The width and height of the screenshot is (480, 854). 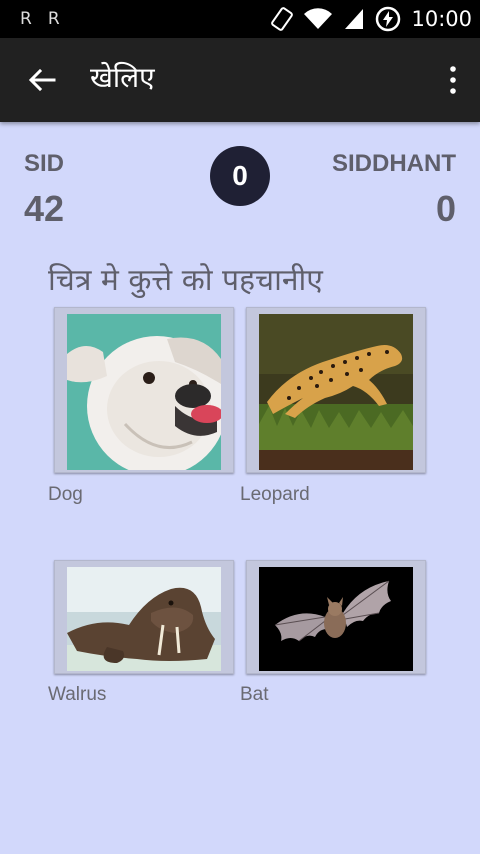 I want to click on signal-icon, so click(x=354, y=19).